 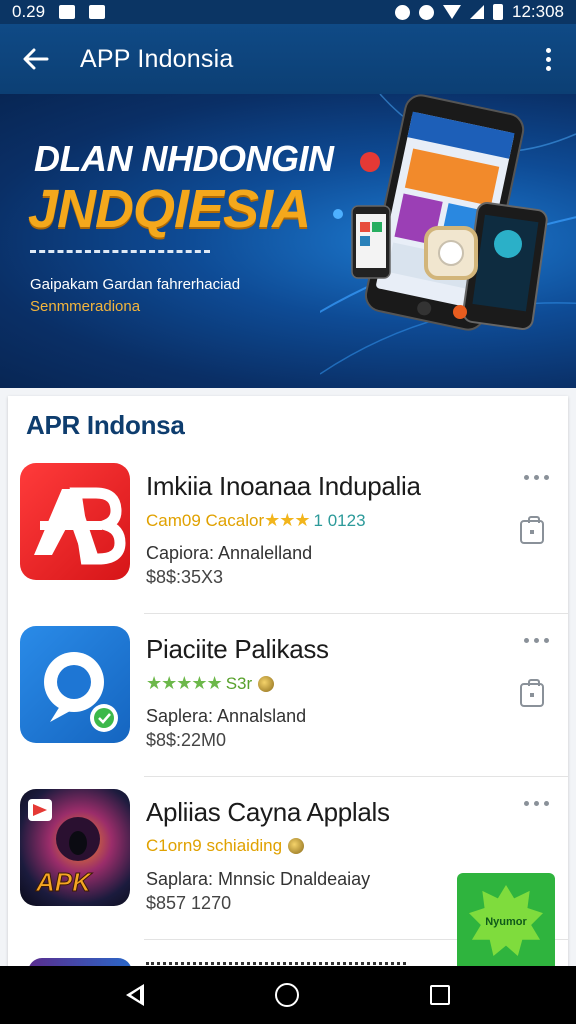 I want to click on app-category: Saplara: Mnnsic Dnaldeaiay, so click(x=258, y=879).